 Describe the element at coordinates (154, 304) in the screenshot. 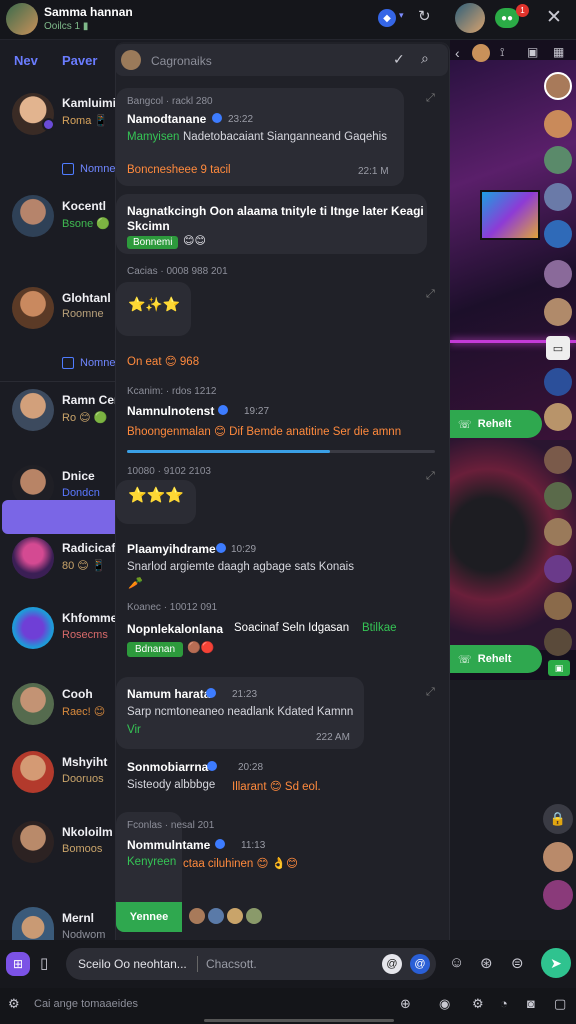

I see `sticker-emoji: ⭐✨⭐` at that location.